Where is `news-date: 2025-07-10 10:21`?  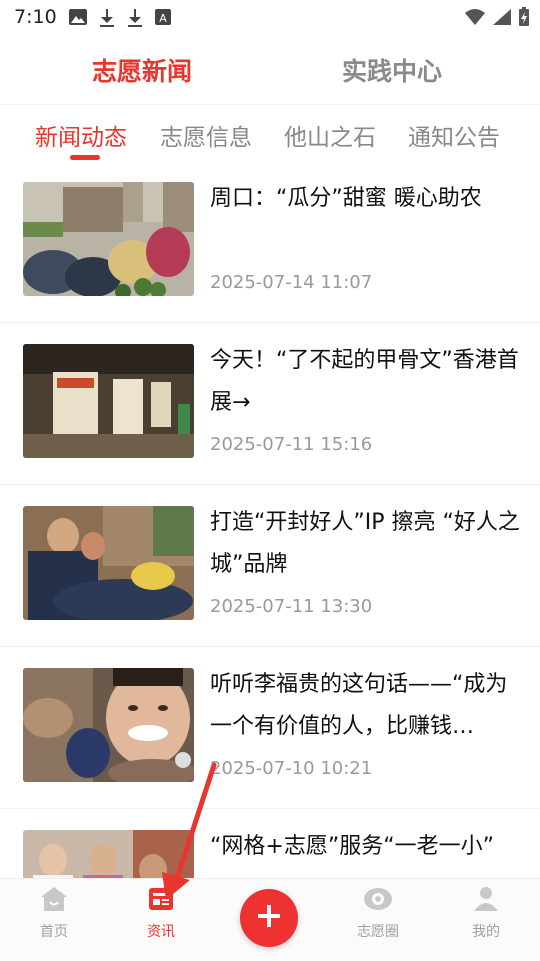 news-date: 2025-07-10 10:21 is located at coordinates (291, 768).